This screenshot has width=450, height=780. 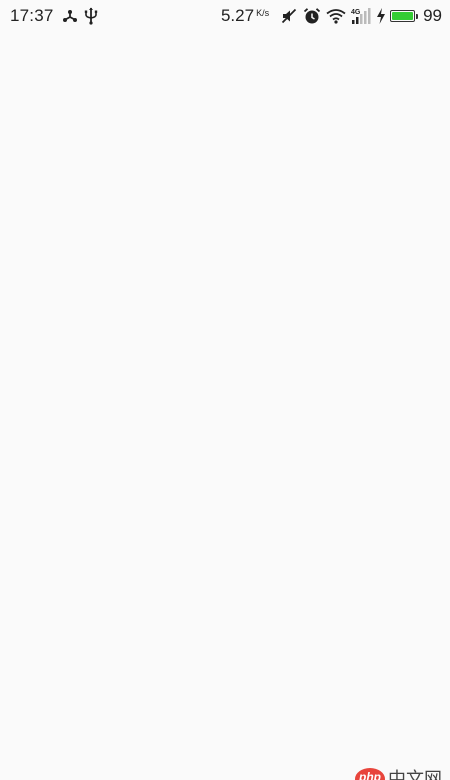 I want to click on clock-time: 17:37, so click(x=32, y=15).